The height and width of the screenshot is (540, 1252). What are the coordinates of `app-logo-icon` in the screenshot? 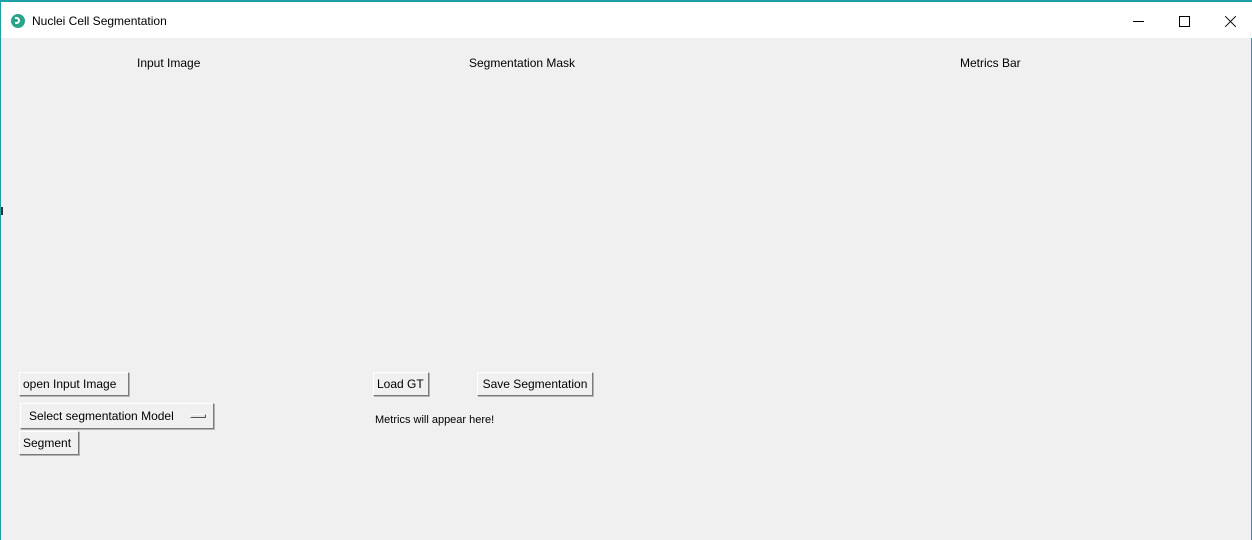 It's located at (18, 21).